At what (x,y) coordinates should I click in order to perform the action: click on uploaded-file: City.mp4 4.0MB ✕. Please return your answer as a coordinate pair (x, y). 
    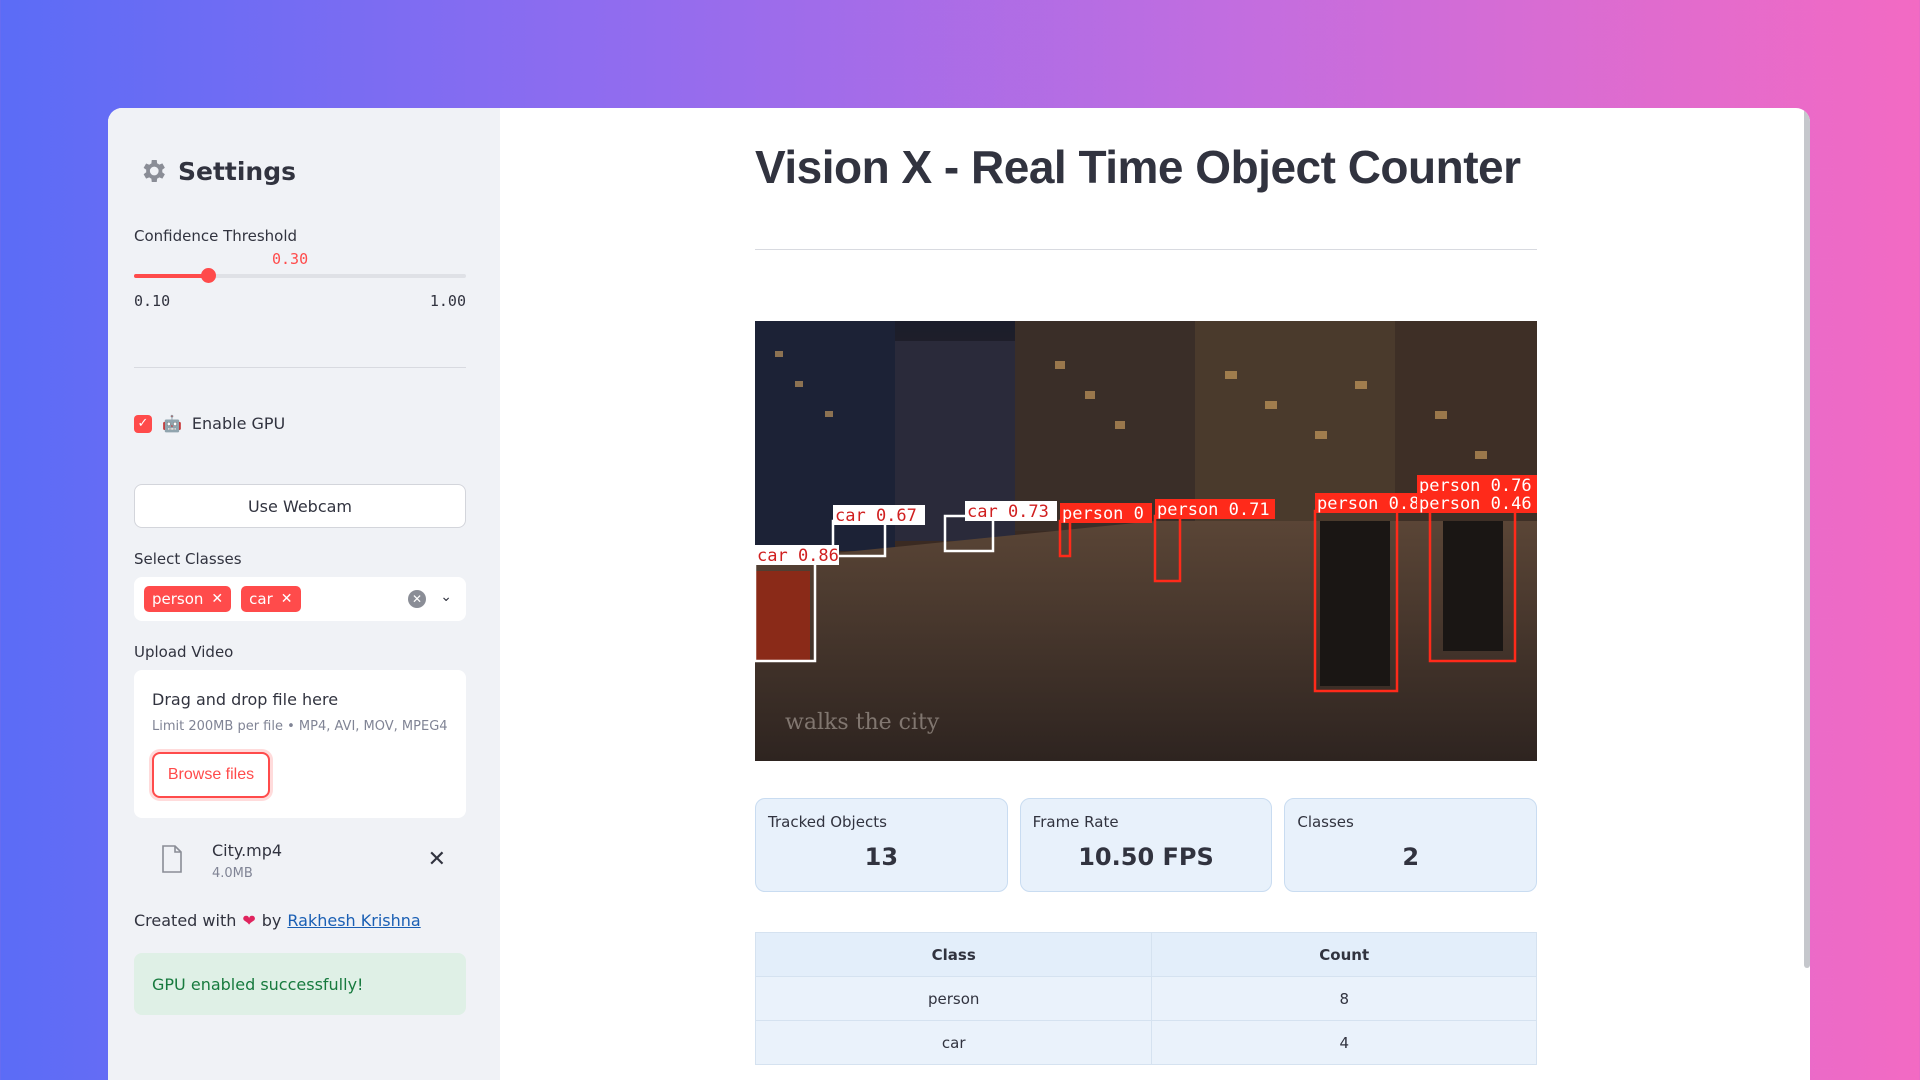
    Looking at the image, I should click on (300, 863).